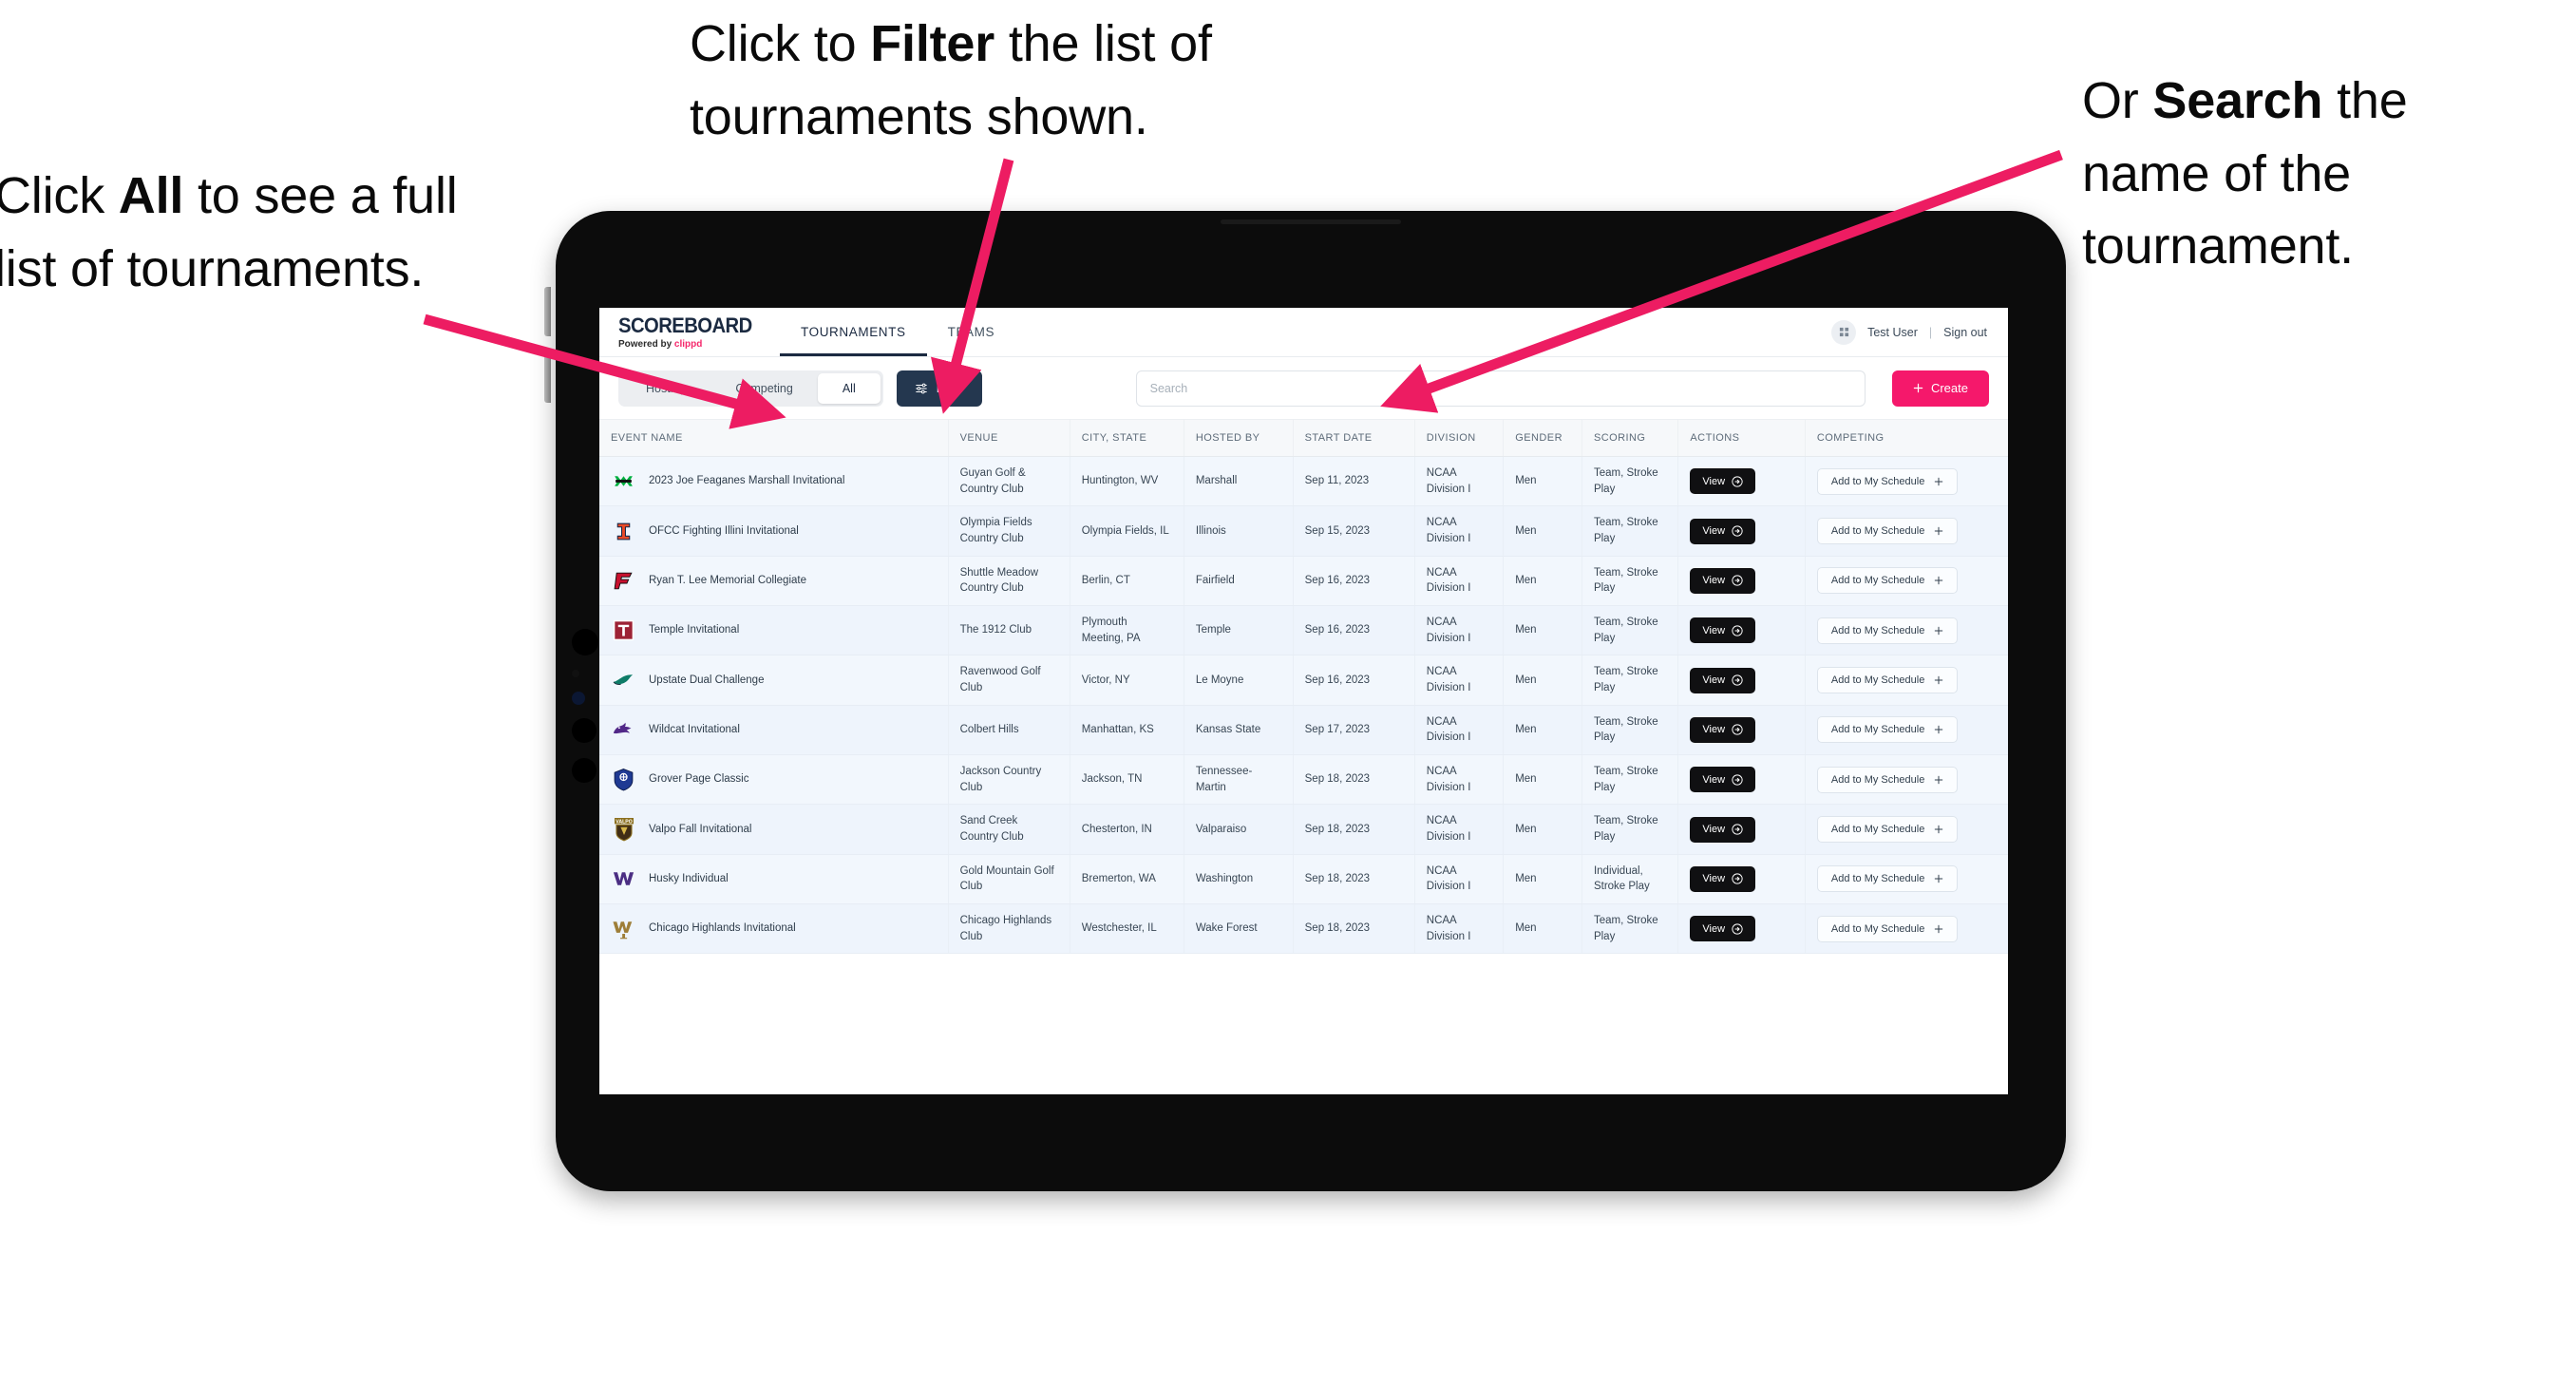 The image size is (2576, 1386). What do you see at coordinates (1009, 680) in the screenshot?
I see `cell-venue: Ravenwood Golf Club` at bounding box center [1009, 680].